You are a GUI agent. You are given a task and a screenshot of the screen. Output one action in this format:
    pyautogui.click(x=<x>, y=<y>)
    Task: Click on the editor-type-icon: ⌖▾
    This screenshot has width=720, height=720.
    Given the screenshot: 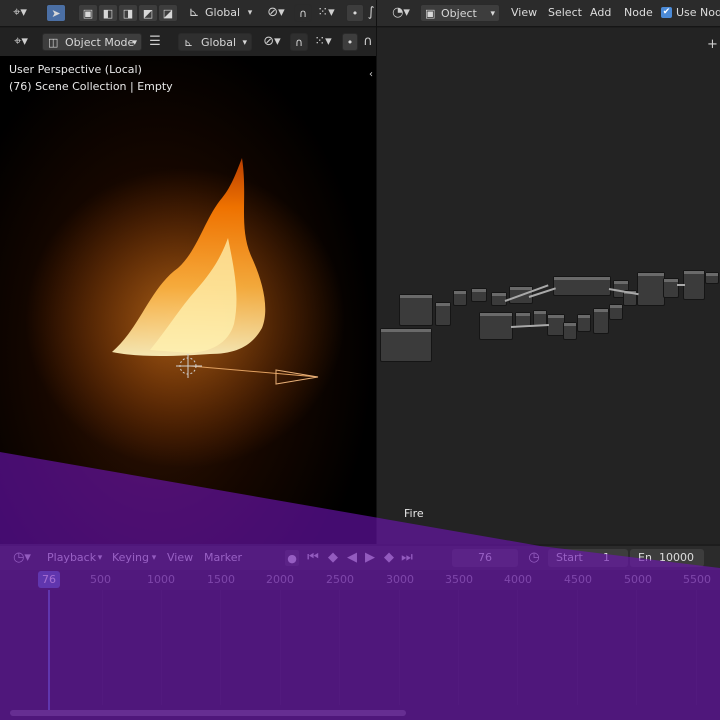 What is the action you would take?
    pyautogui.click(x=21, y=42)
    